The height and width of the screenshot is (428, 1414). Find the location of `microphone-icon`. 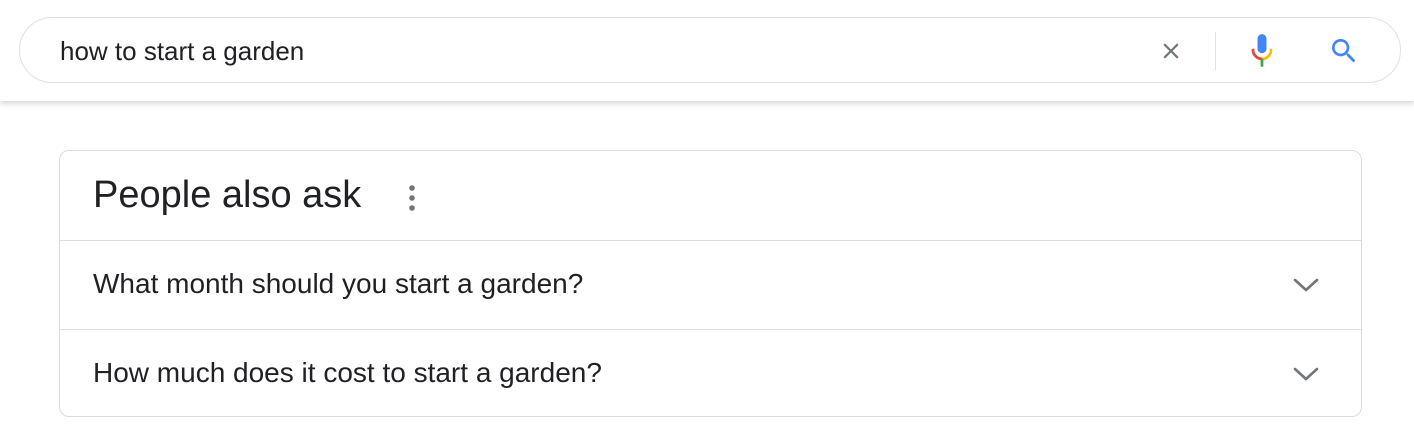

microphone-icon is located at coordinates (1262, 50).